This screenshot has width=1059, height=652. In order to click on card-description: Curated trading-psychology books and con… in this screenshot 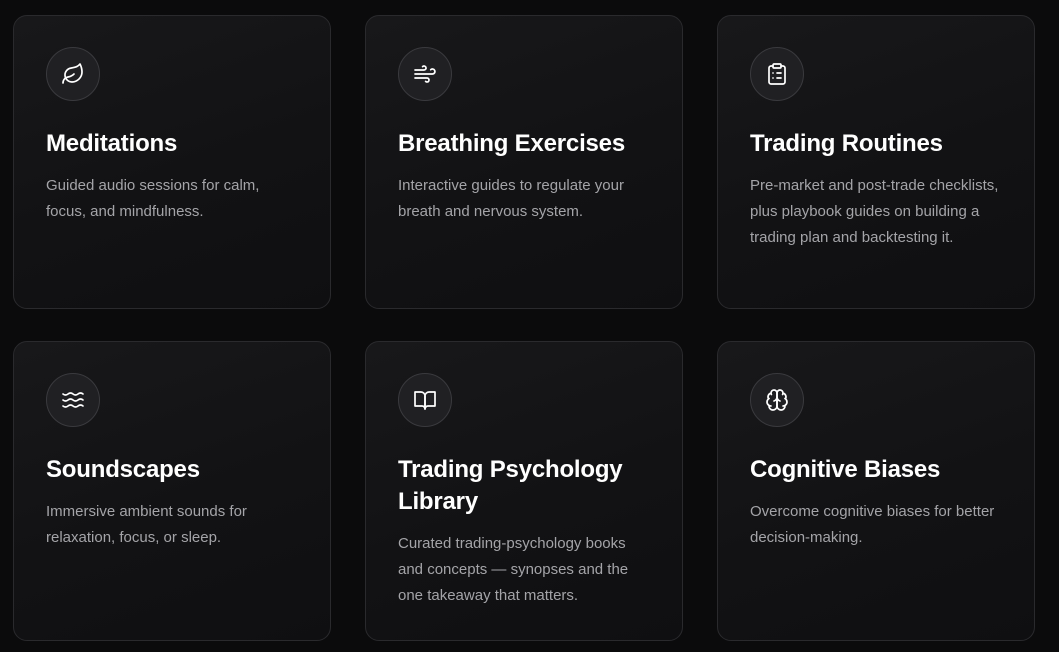, I will do `click(513, 569)`.